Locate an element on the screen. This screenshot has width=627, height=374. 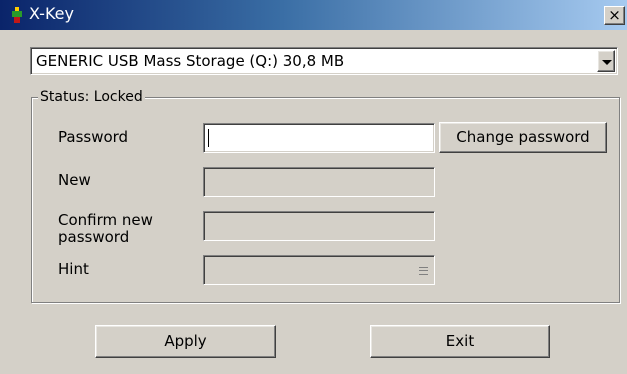
text-caret is located at coordinates (208, 138).